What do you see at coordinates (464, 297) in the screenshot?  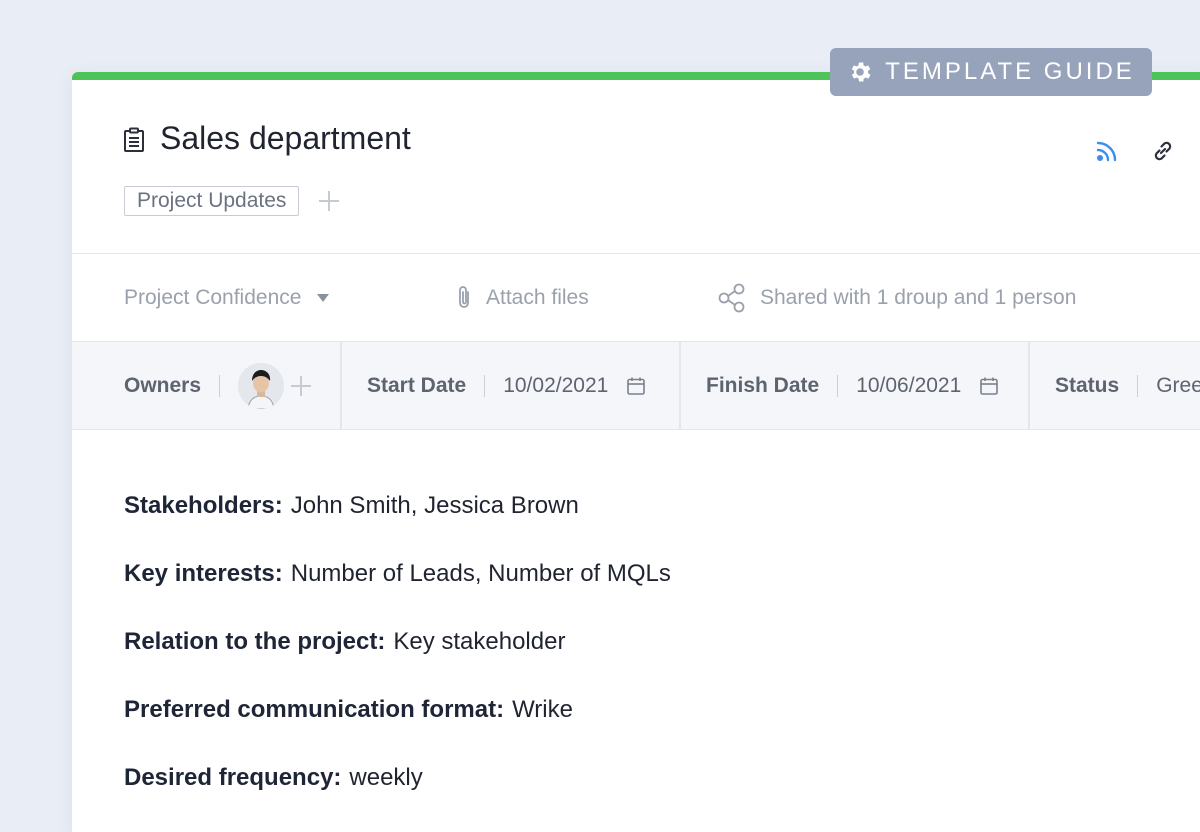 I see `paperclip-icon` at bounding box center [464, 297].